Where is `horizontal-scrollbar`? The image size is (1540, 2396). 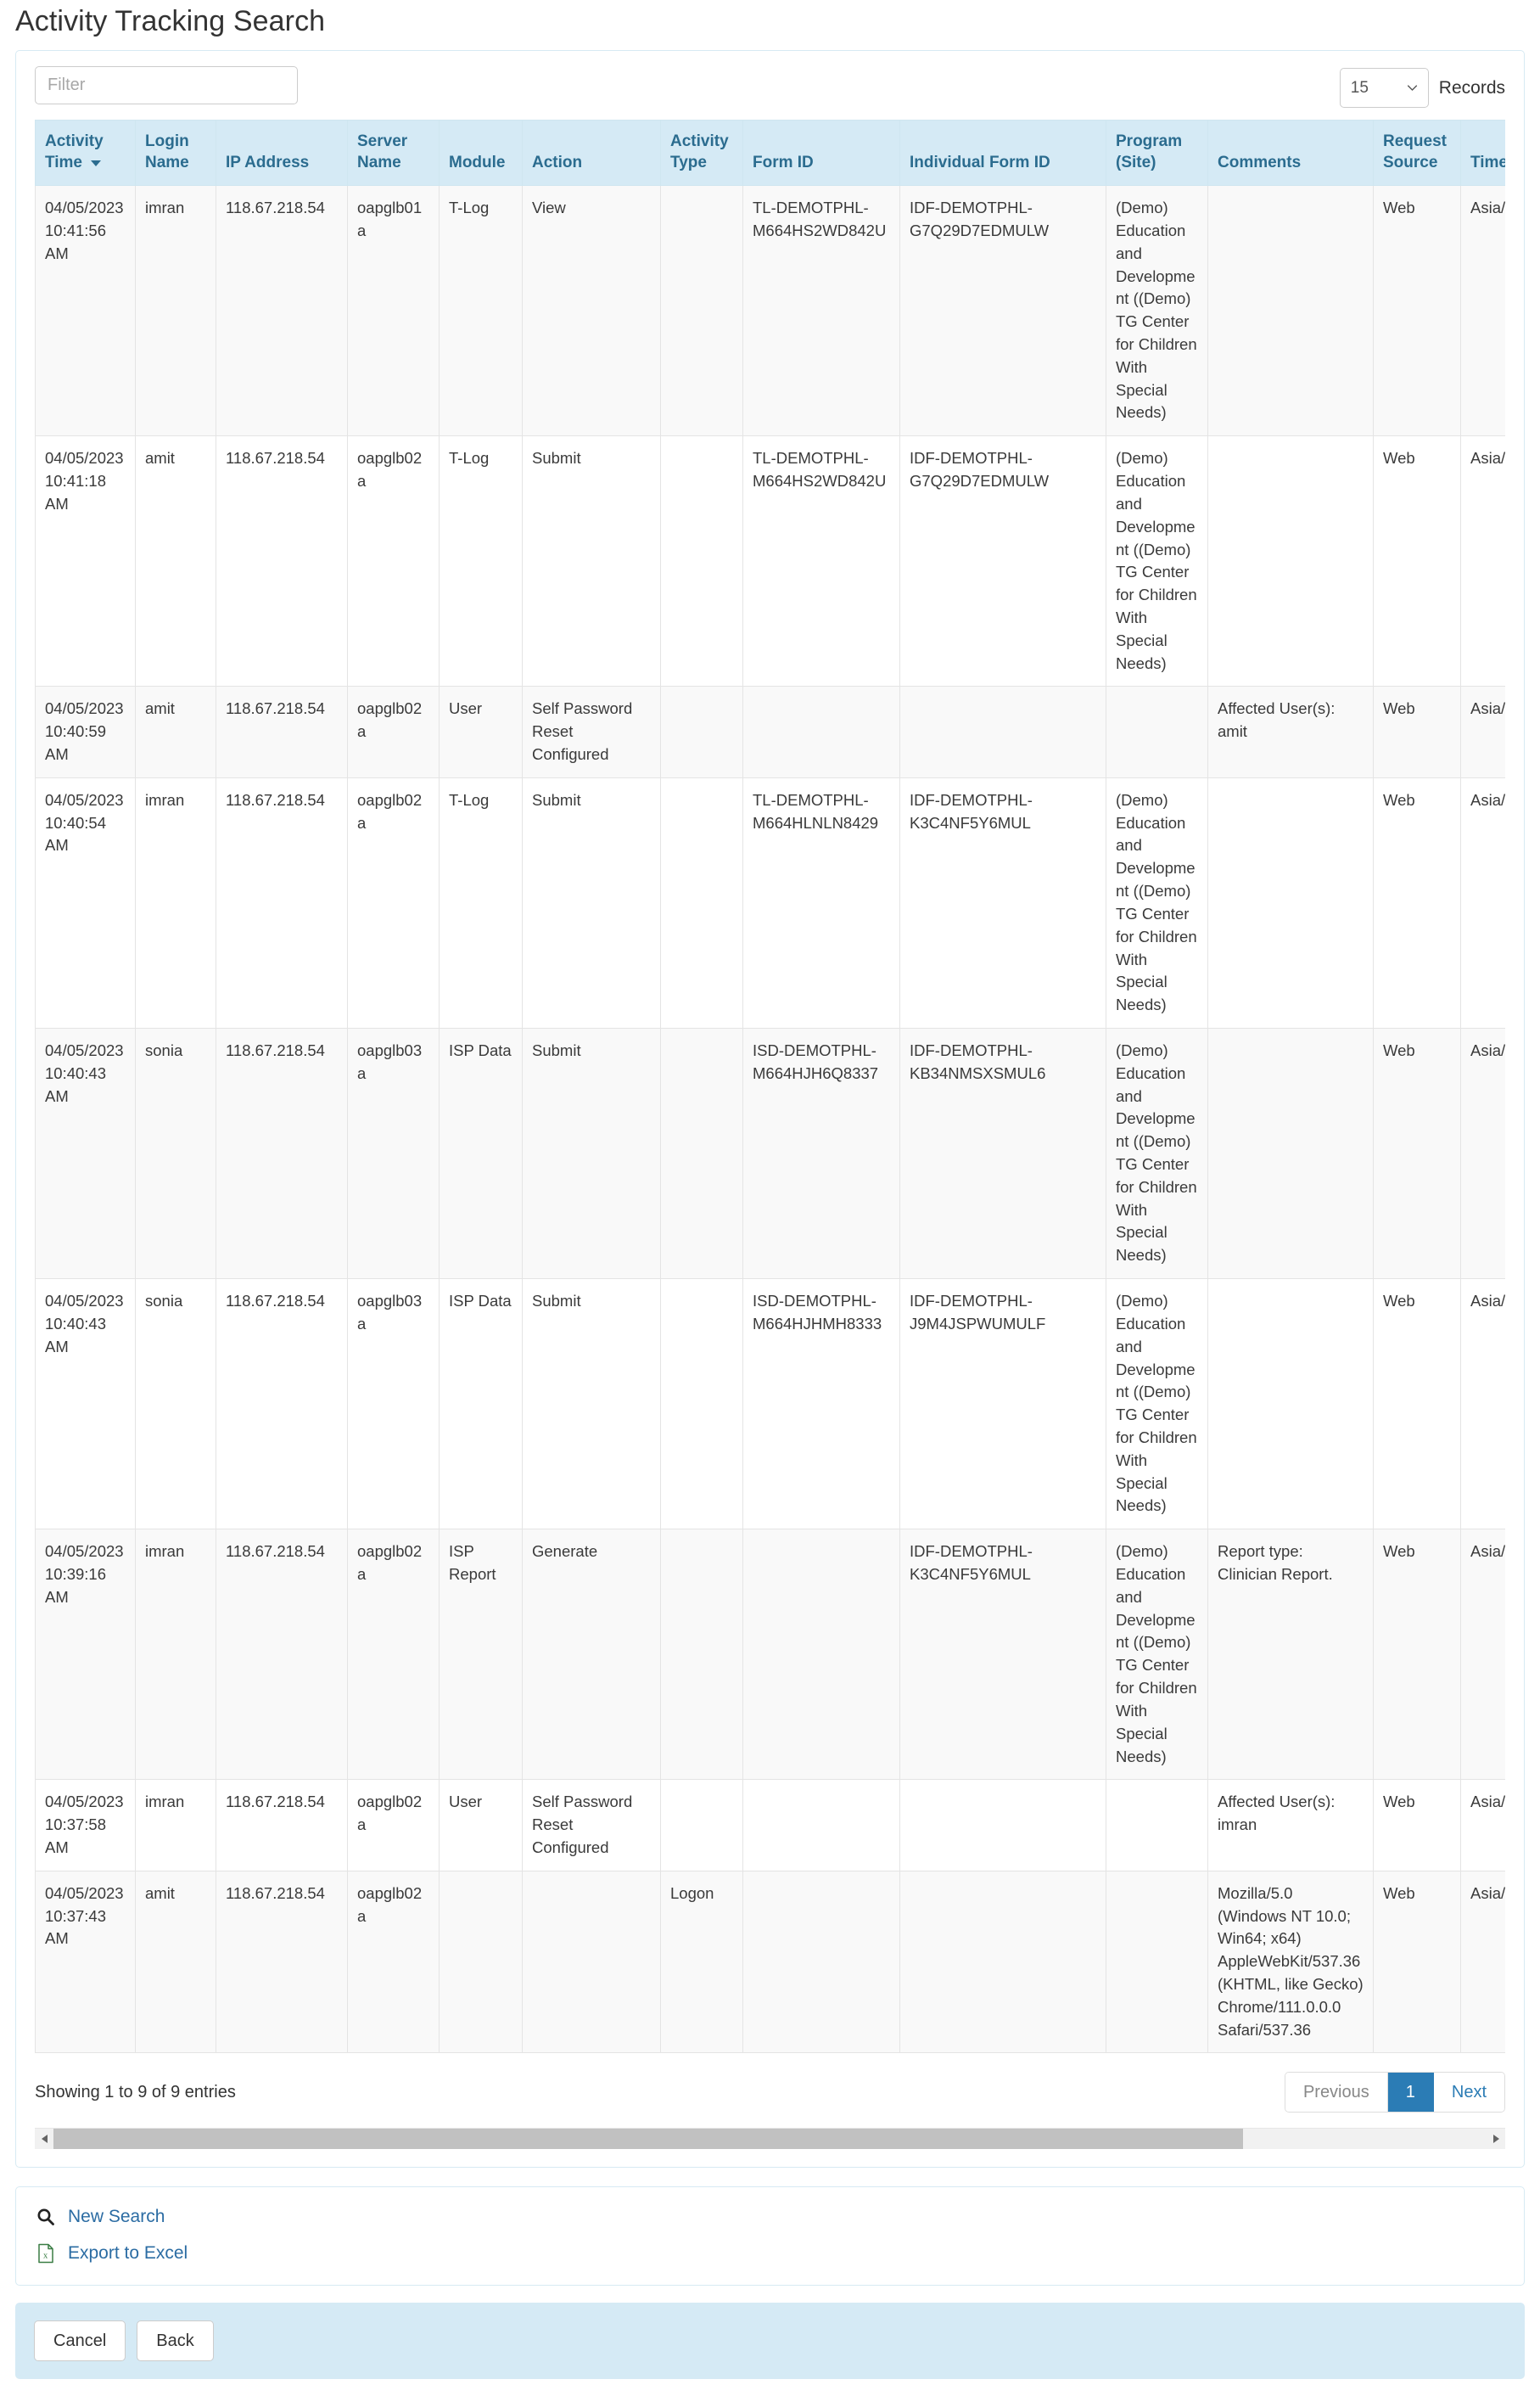 horizontal-scrollbar is located at coordinates (770, 2139).